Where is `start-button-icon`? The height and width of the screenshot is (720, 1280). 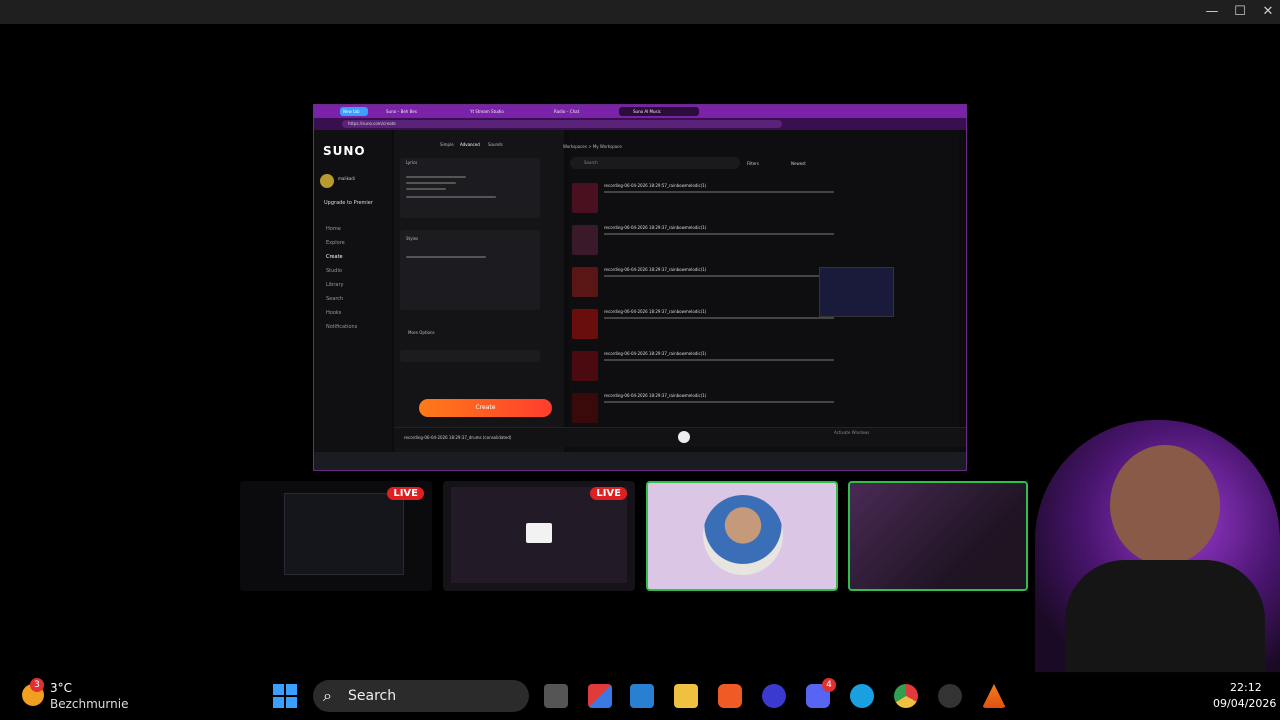 start-button-icon is located at coordinates (285, 696).